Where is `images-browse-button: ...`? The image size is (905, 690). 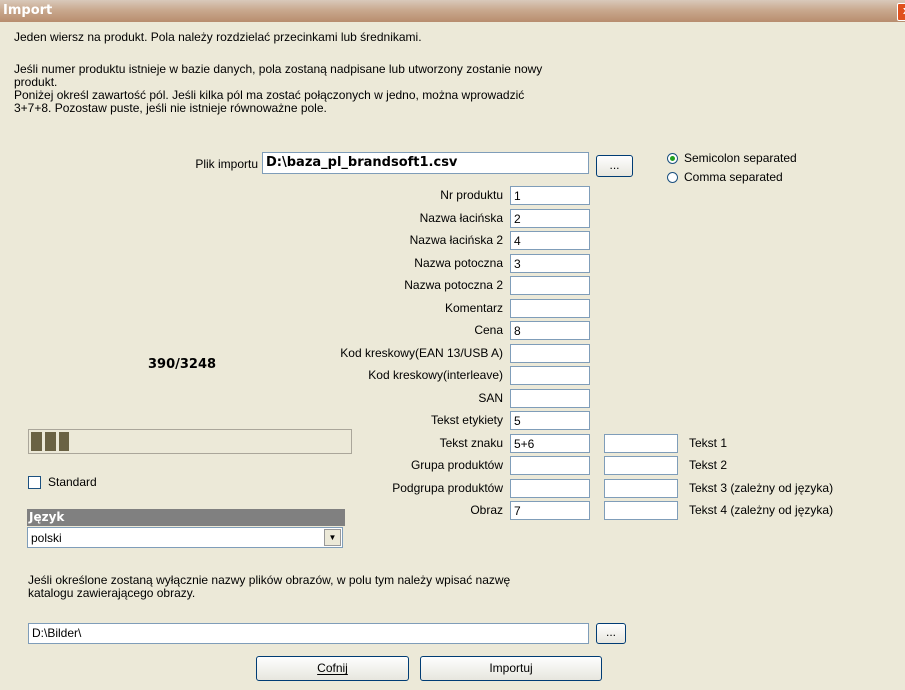
images-browse-button: ... is located at coordinates (611, 633).